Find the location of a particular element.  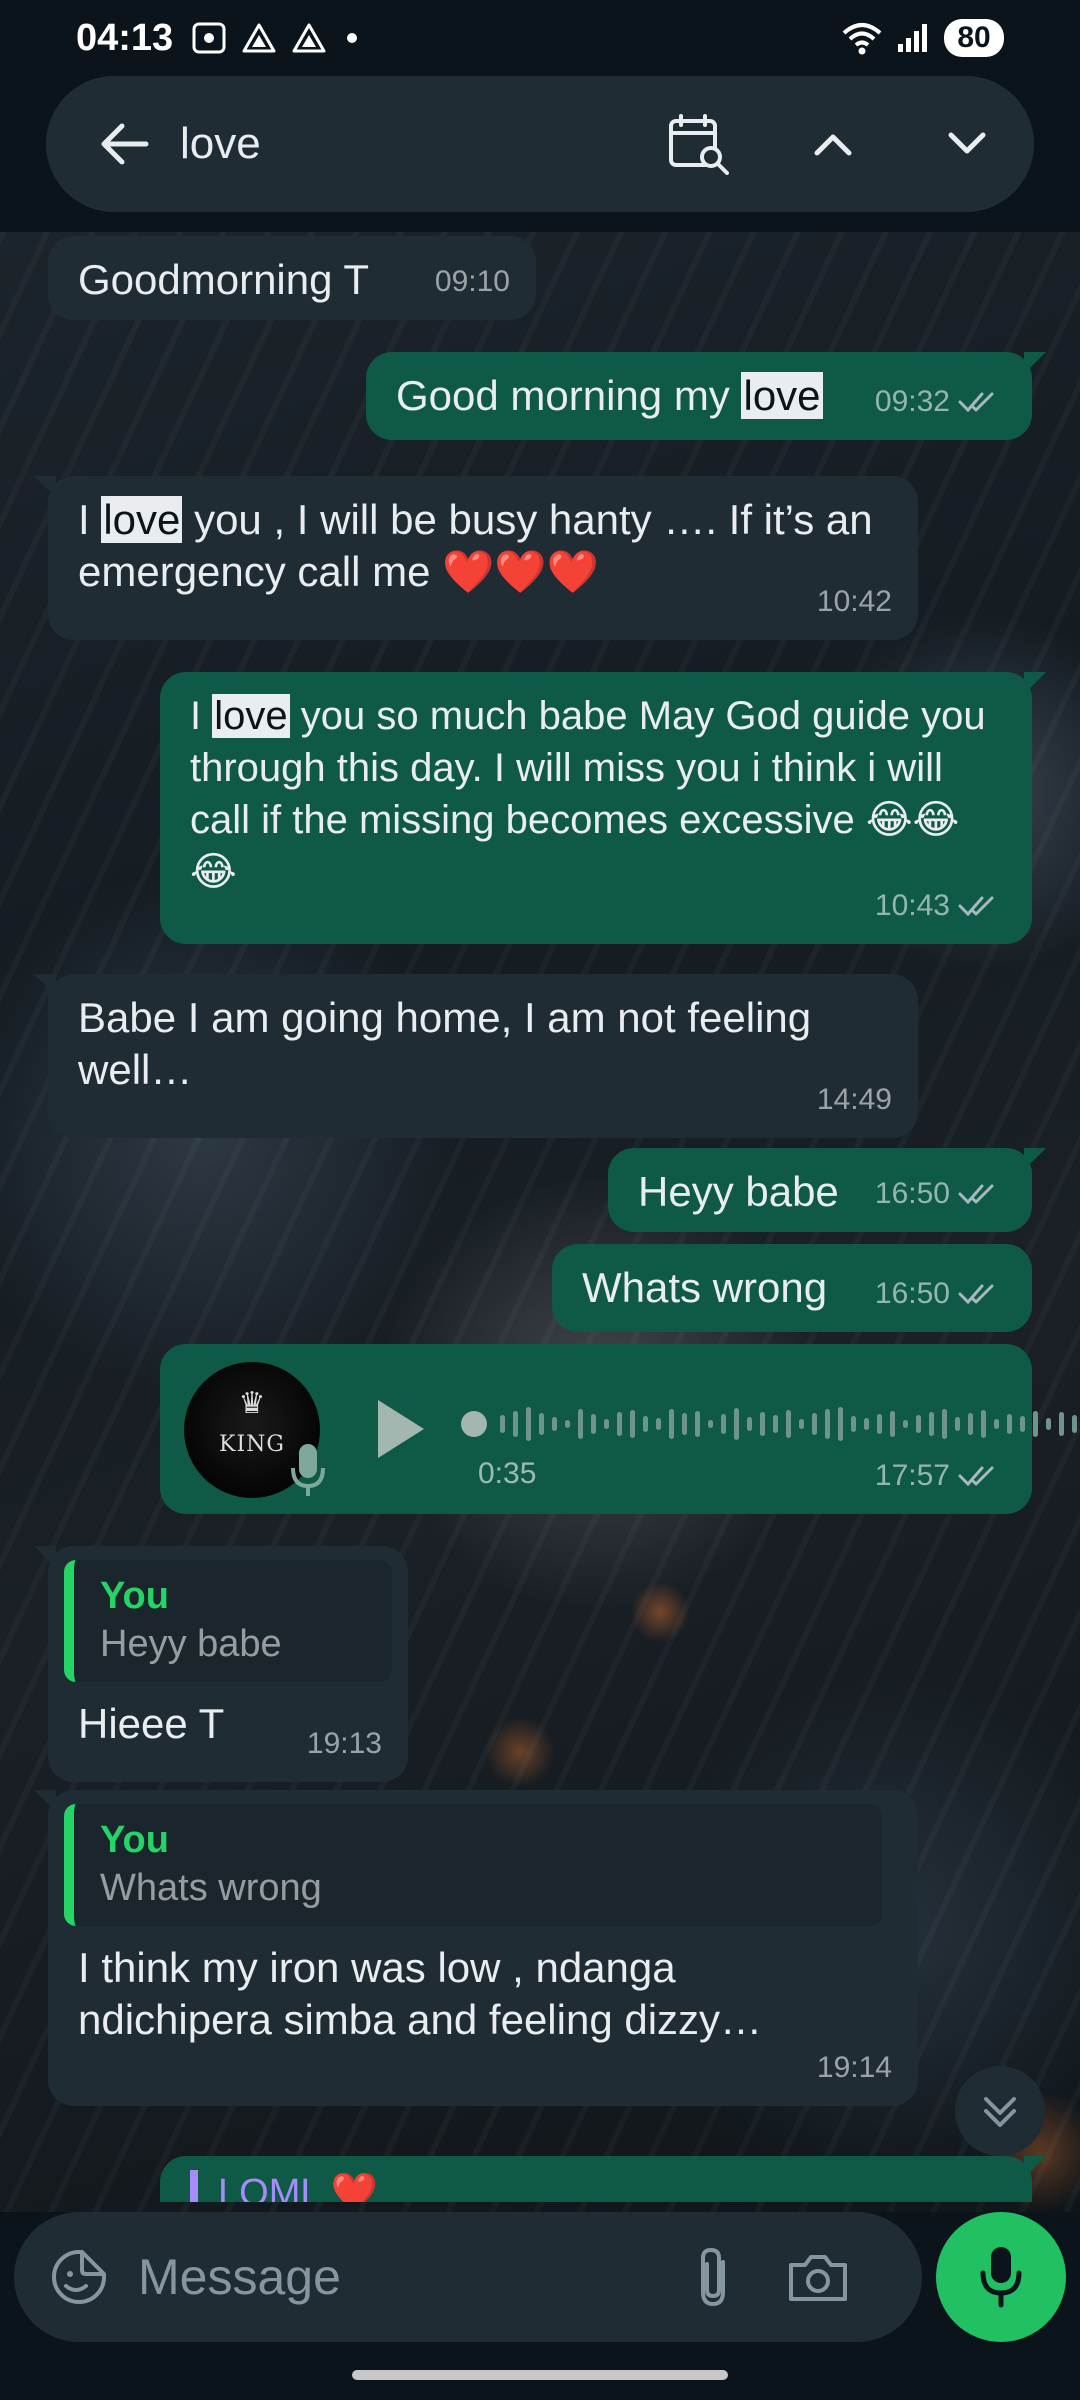

message-outgoing: Heyy babe 16:50 is located at coordinates (827, 1190).